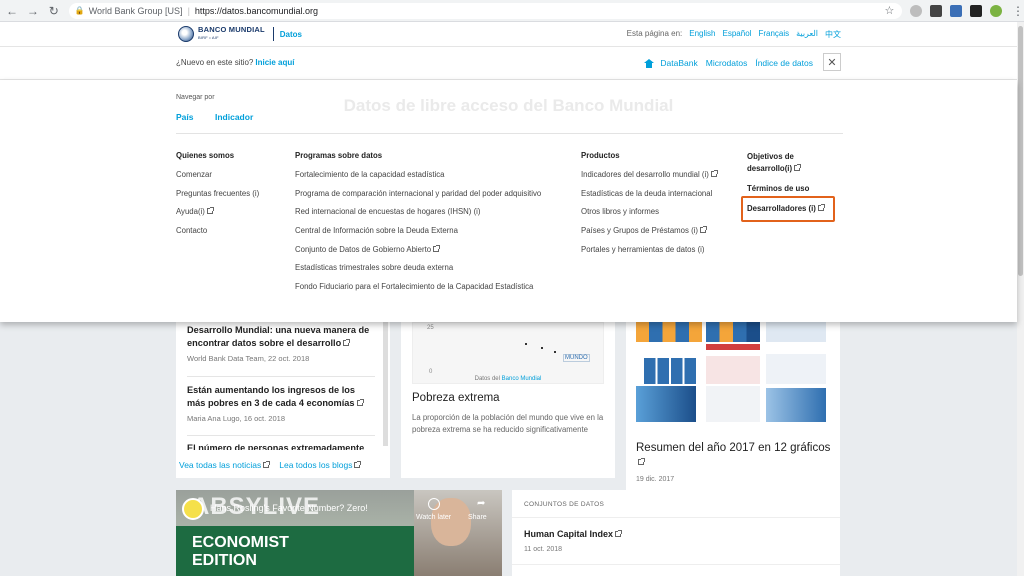 The width and height of the screenshot is (1024, 576). What do you see at coordinates (654, 33) in the screenshot?
I see `language-prompt: Esta página en:` at bounding box center [654, 33].